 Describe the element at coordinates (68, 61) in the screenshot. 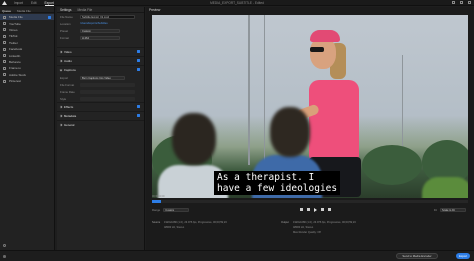

I see `section-label: Audio` at that location.